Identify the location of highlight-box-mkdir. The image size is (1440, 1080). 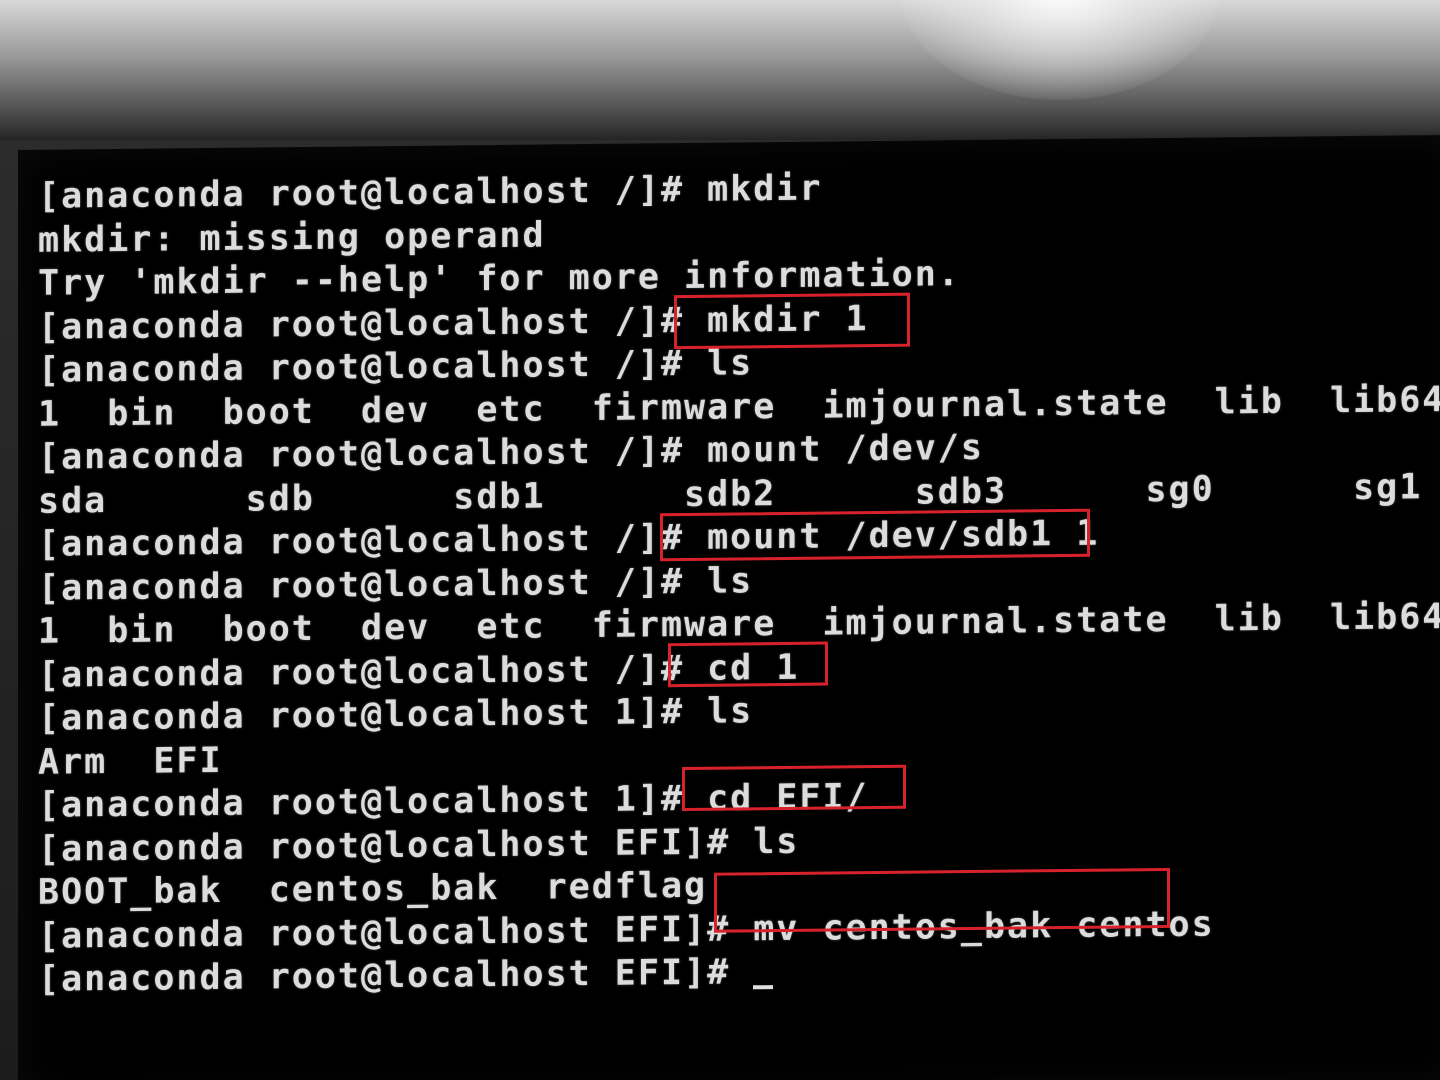
(792, 321).